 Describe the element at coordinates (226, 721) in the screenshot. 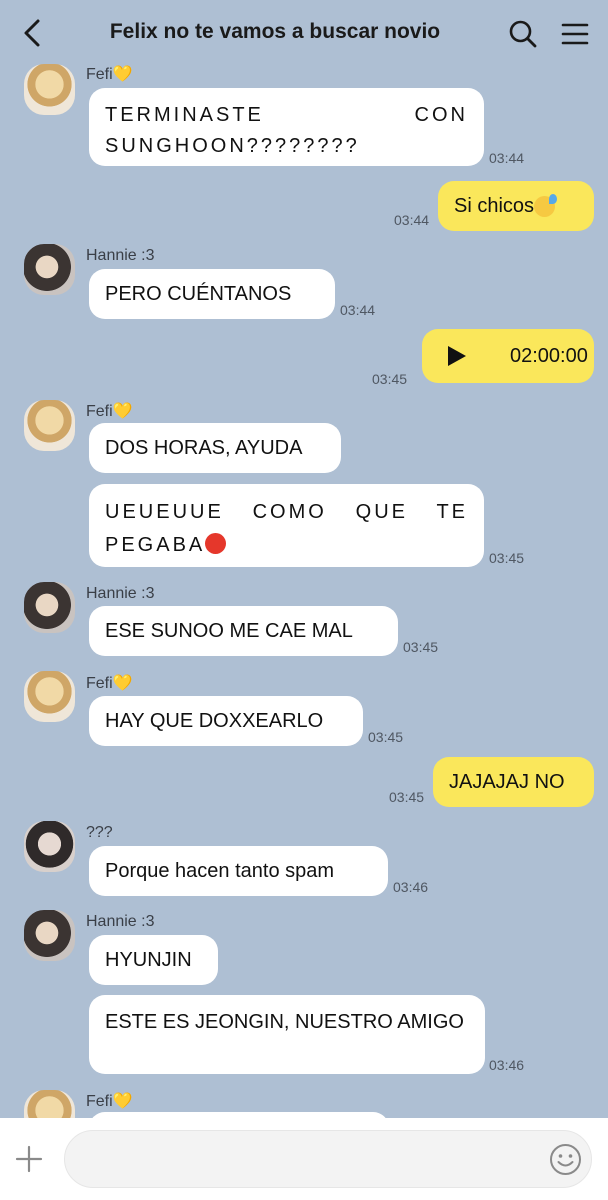

I see `message-bubble: HAY QUE DOXXEARLO` at that location.